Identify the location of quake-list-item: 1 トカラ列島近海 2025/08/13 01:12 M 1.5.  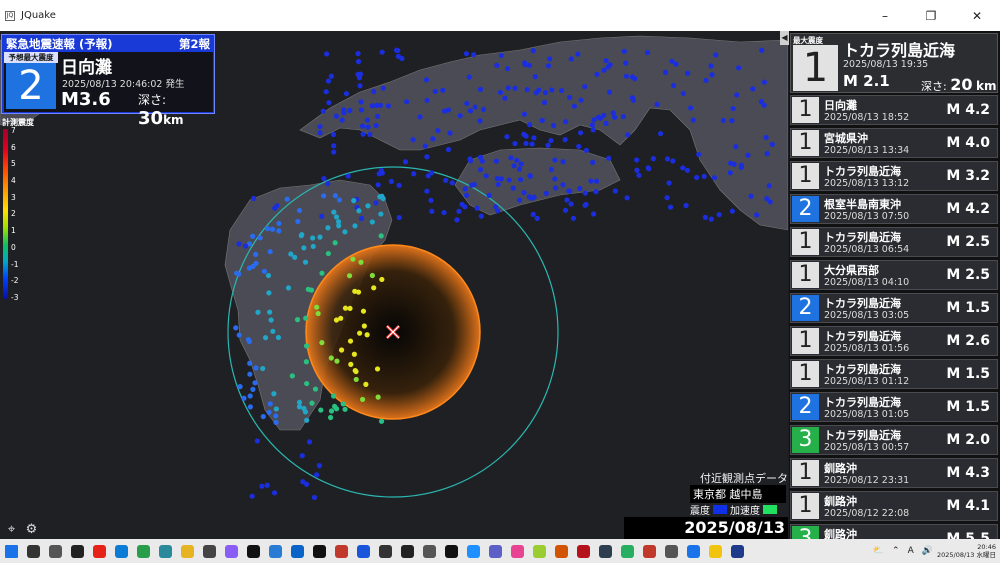
(894, 374).